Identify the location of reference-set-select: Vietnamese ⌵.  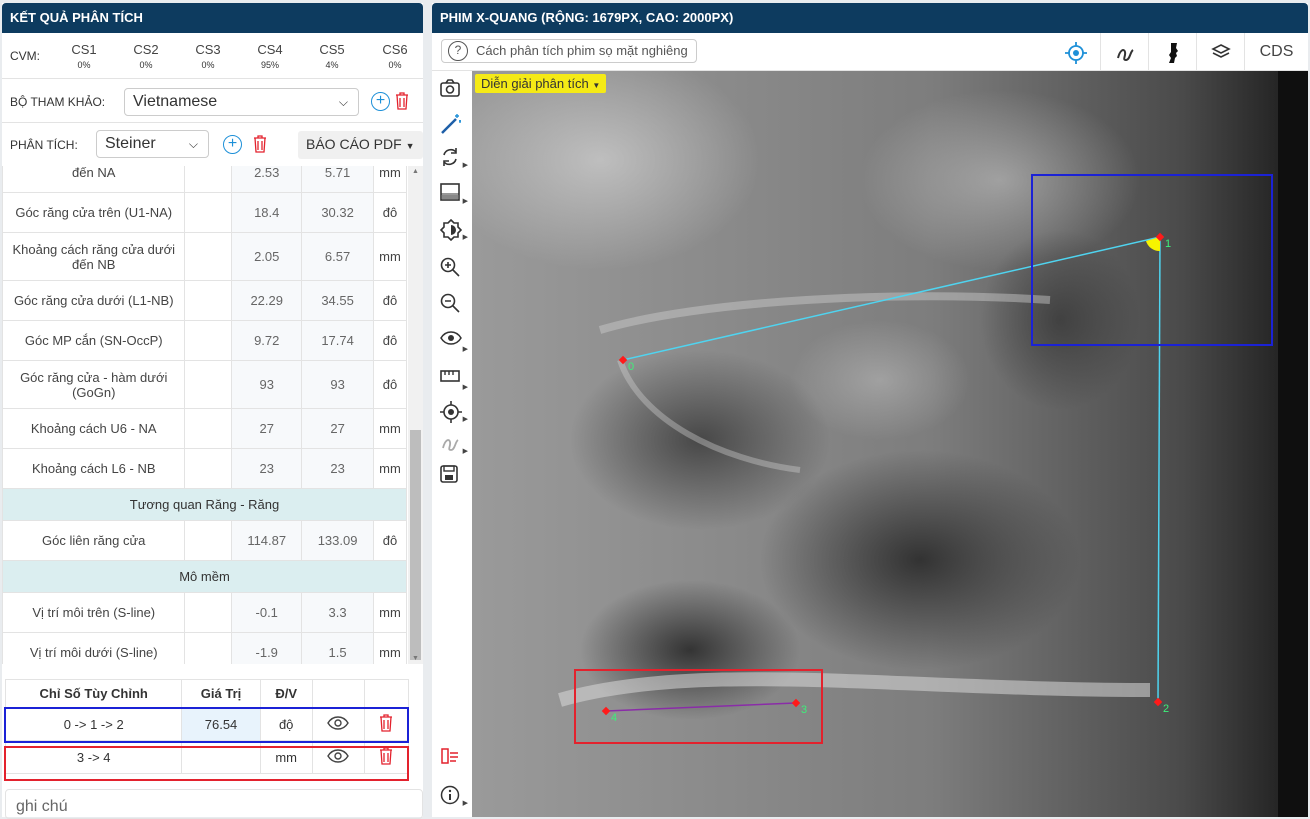
(241, 102).